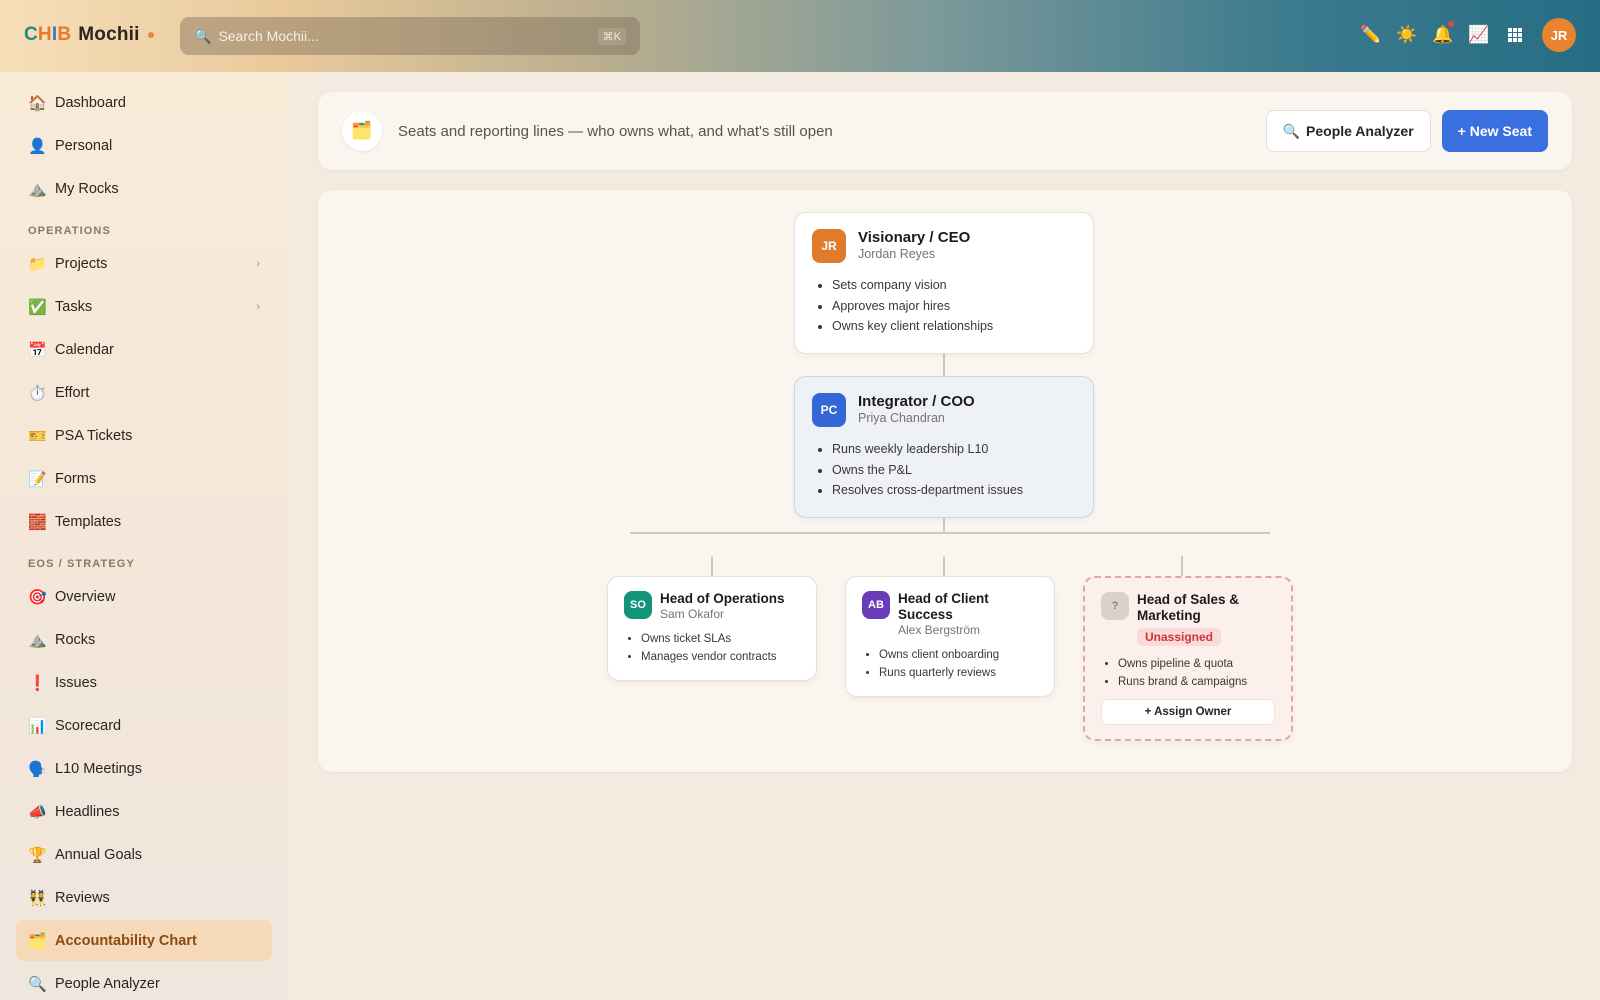 The width and height of the screenshot is (1600, 1000). I want to click on user-avatar: JR, so click(1559, 35).